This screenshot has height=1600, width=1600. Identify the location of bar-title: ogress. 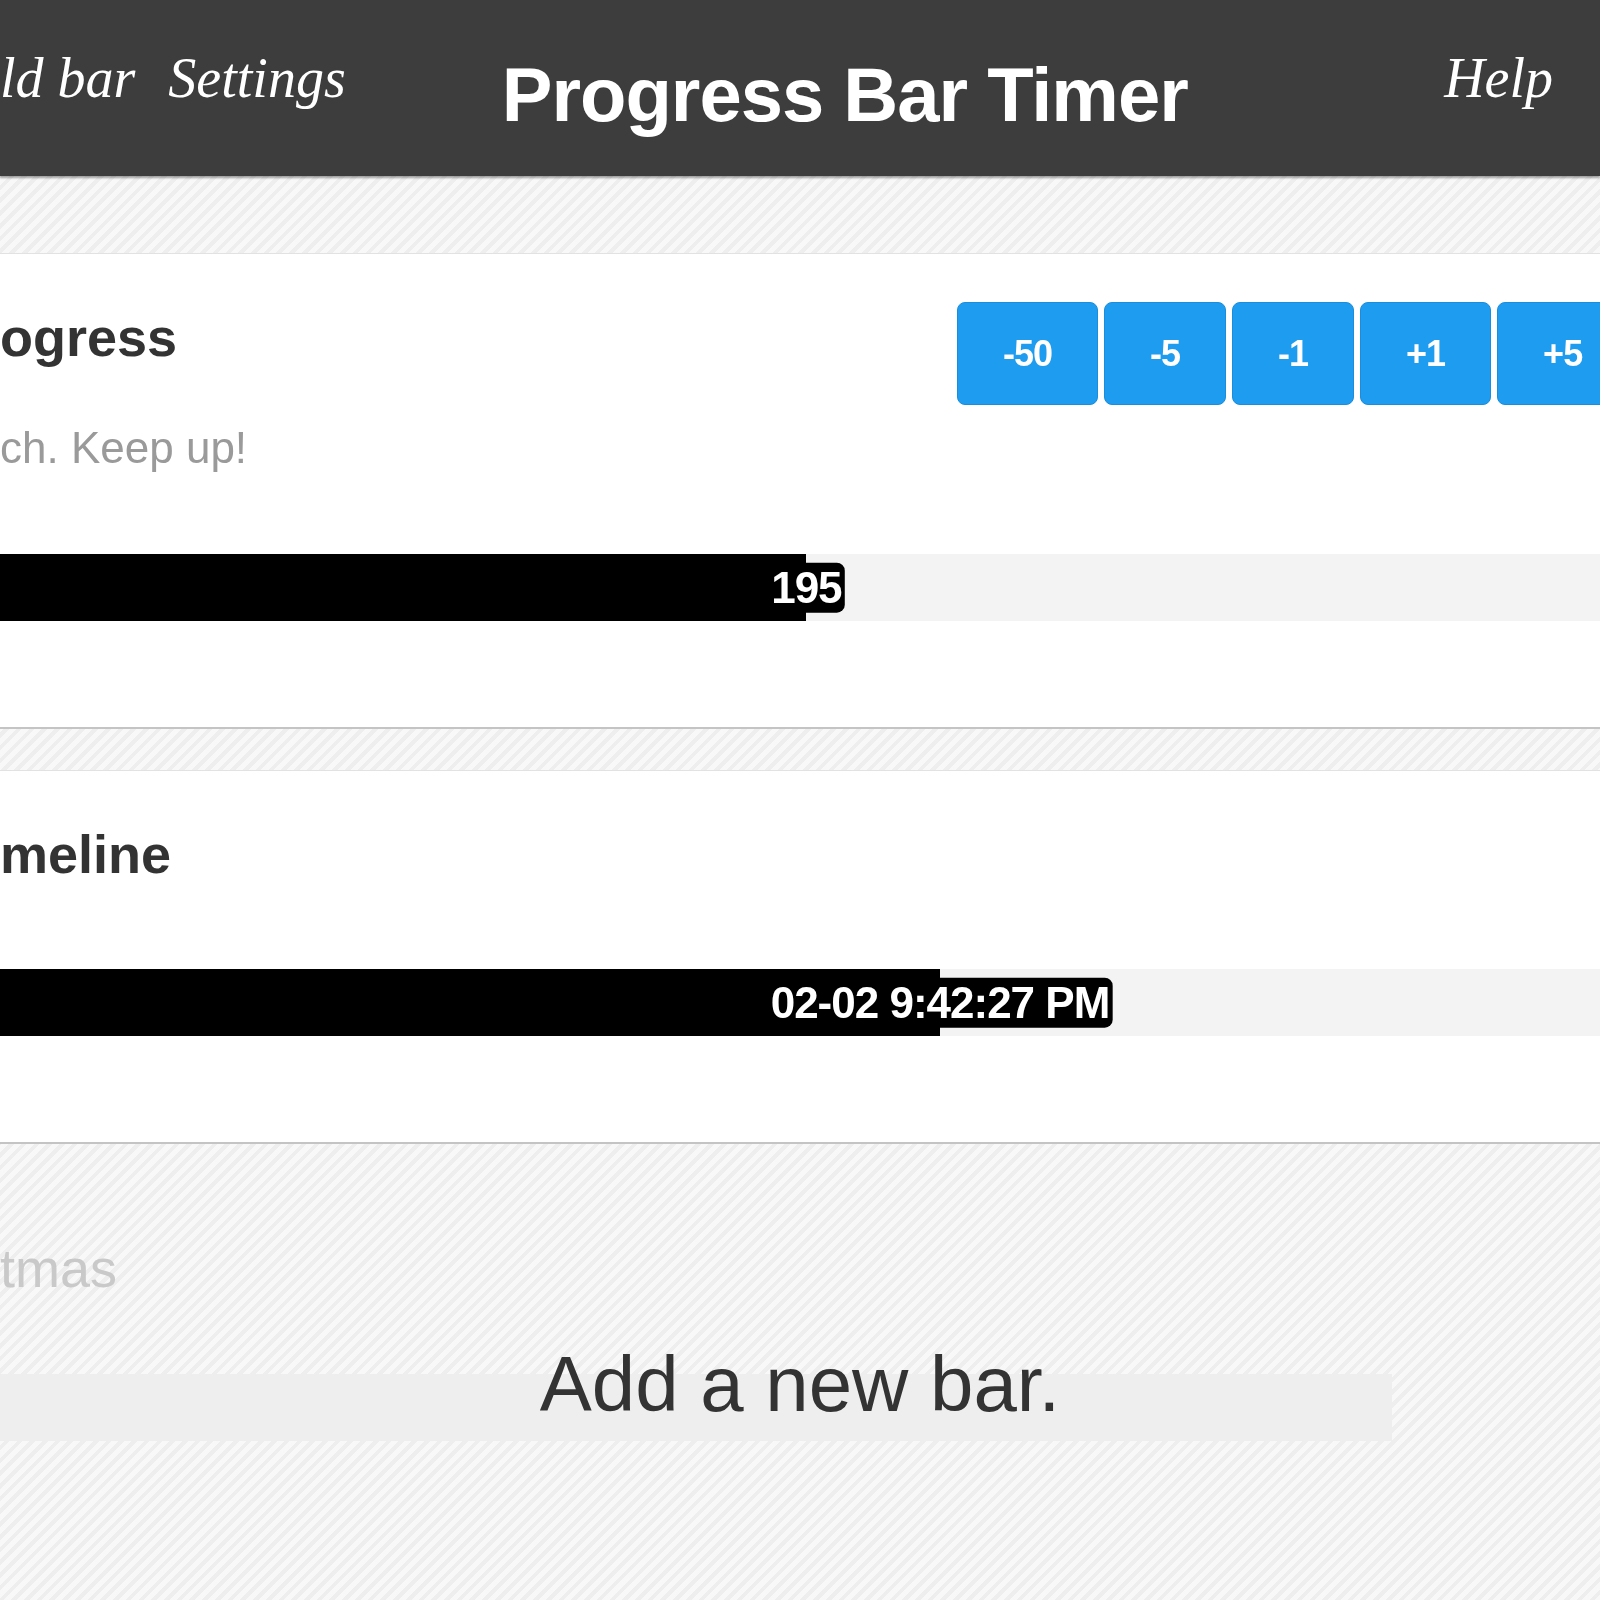
(89, 337).